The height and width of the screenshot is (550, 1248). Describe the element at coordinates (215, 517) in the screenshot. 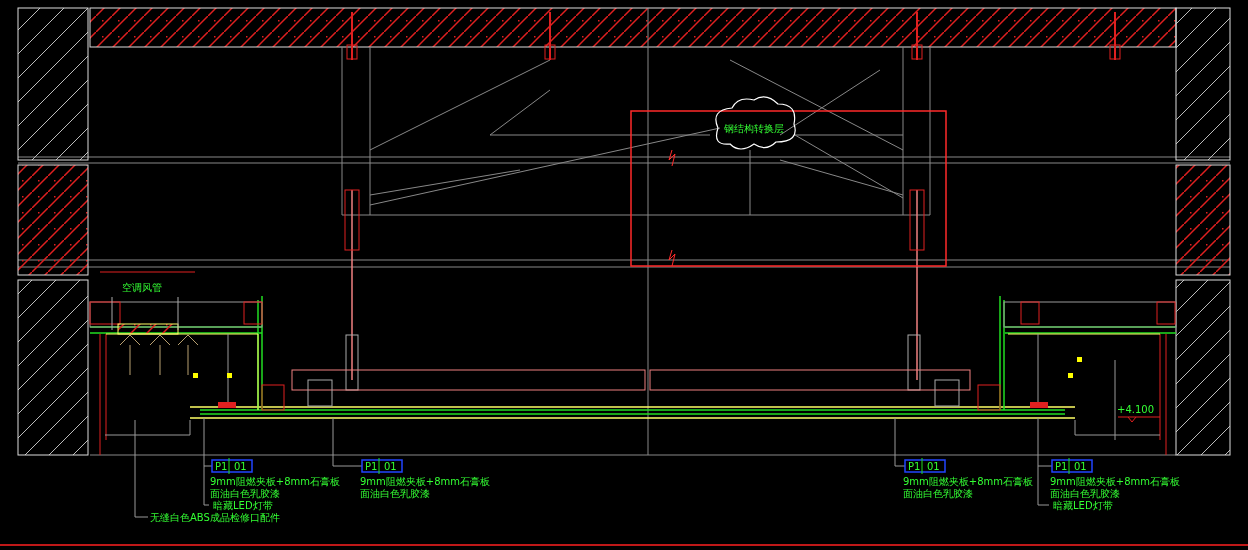

I see `access-panel-note: 无缝白色ABS成品检修口配件` at that location.